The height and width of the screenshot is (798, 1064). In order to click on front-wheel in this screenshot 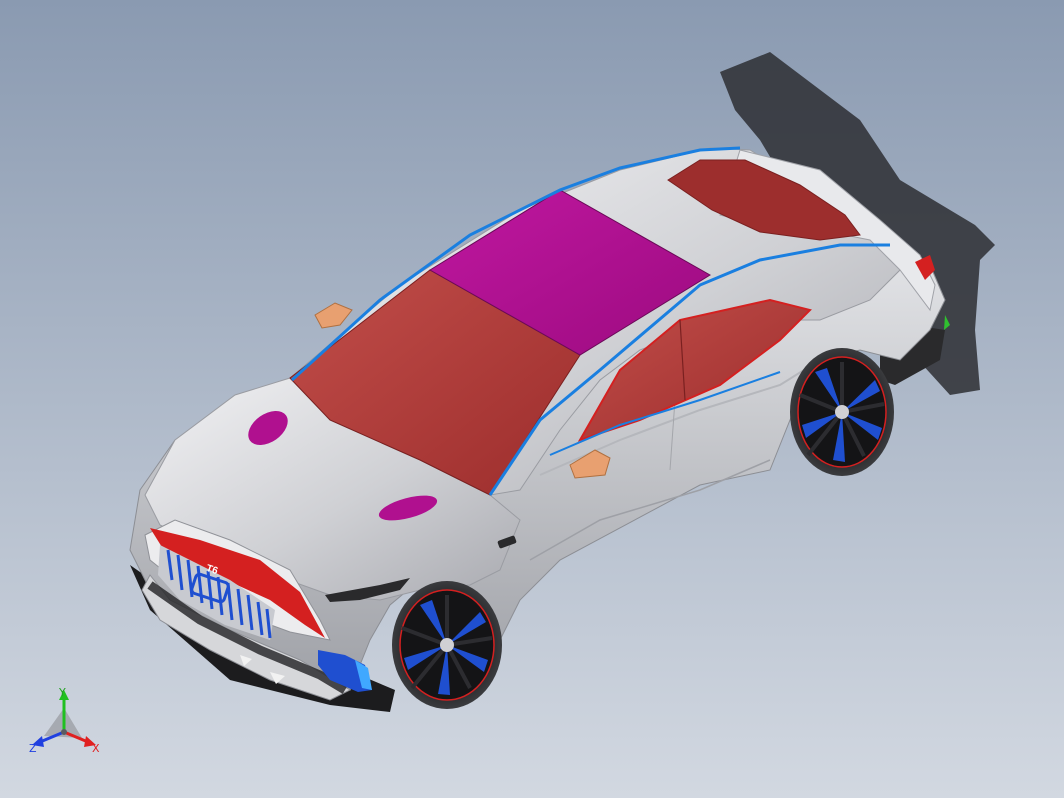, I will do `click(447, 645)`.